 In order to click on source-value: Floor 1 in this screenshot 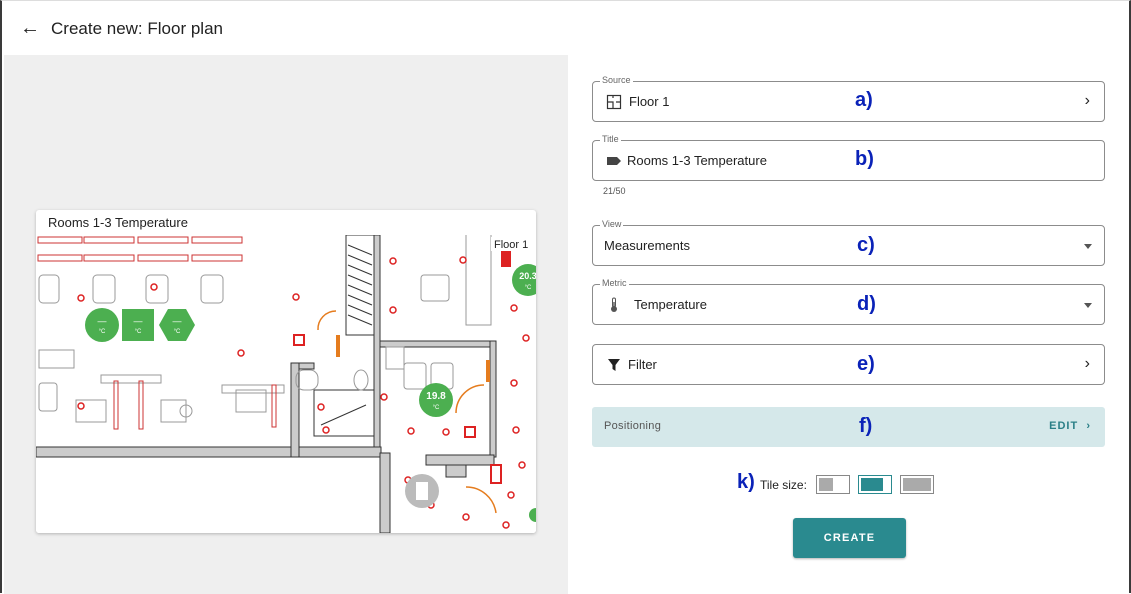, I will do `click(649, 101)`.